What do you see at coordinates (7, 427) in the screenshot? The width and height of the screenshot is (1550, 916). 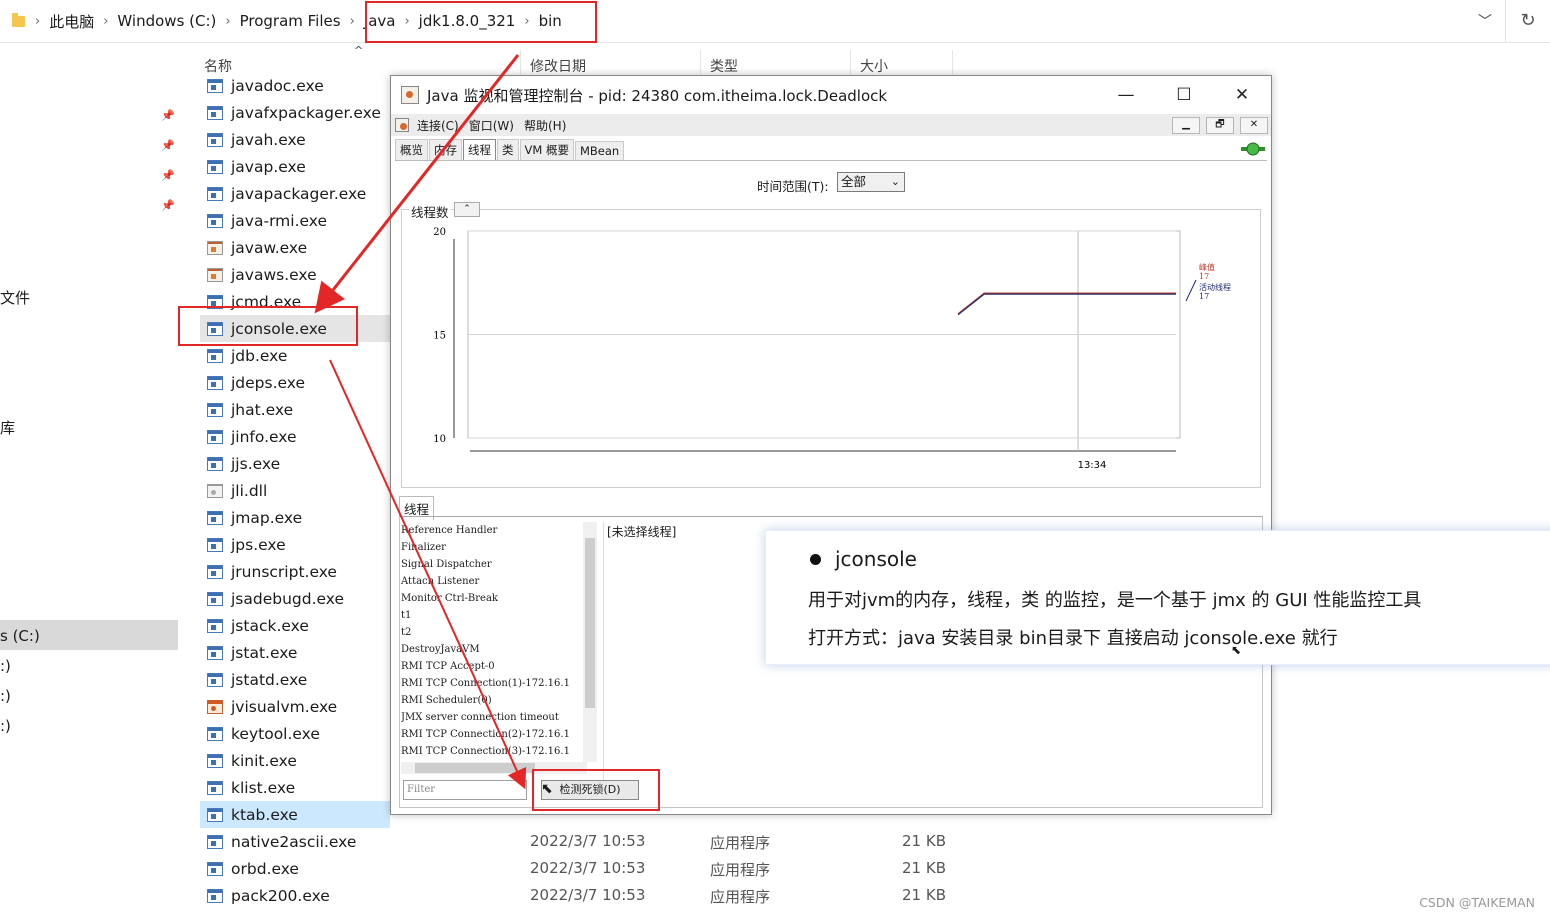 I see `nav-item: 库` at bounding box center [7, 427].